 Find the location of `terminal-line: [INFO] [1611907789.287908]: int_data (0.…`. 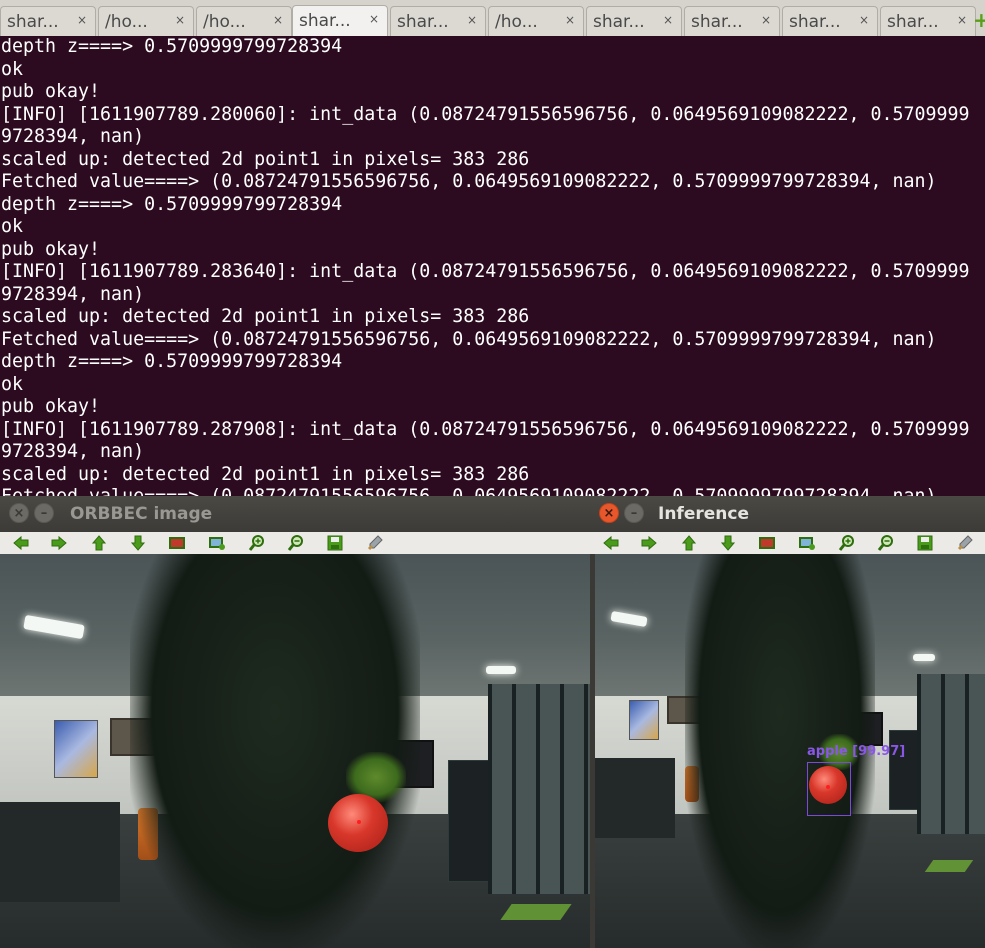

terminal-line: [INFO] [1611907789.287908]: int_data (0.… is located at coordinates (485, 429).